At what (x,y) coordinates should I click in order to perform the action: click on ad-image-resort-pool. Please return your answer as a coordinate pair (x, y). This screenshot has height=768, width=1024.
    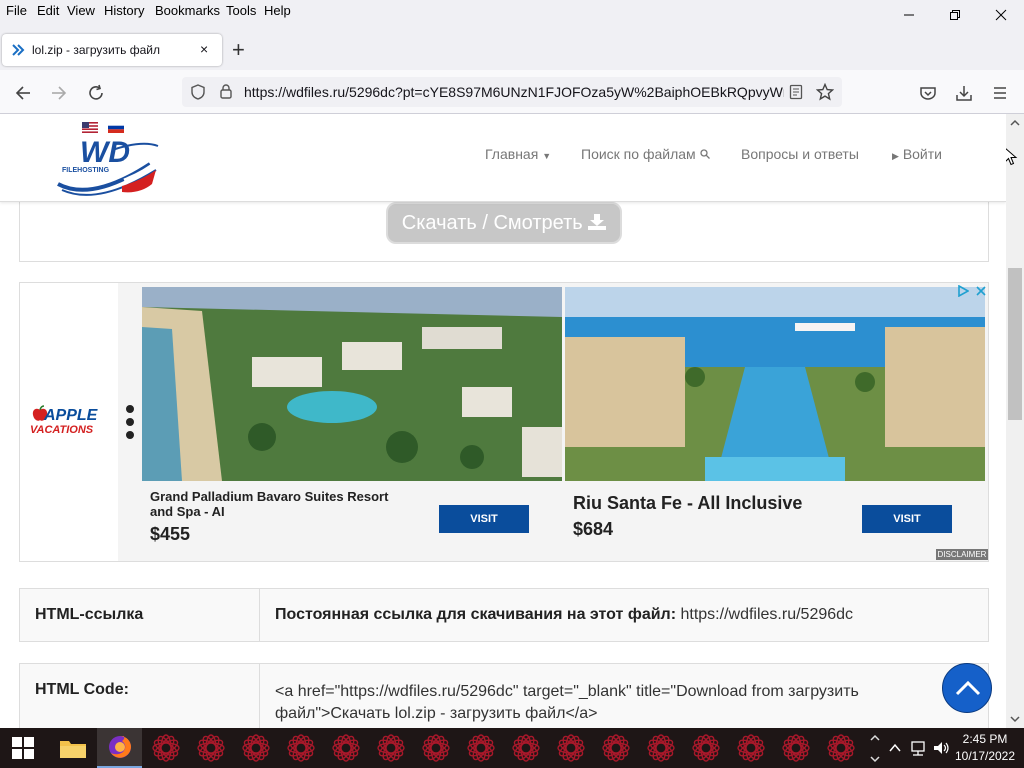
    Looking at the image, I should click on (775, 384).